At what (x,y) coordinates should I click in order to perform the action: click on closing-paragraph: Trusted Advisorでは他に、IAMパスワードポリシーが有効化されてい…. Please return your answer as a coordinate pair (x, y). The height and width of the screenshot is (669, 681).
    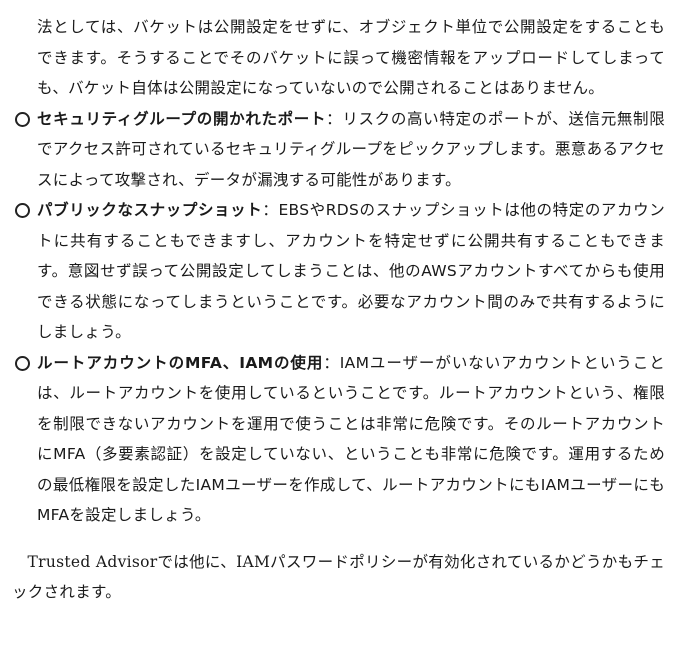
    Looking at the image, I should click on (338, 577).